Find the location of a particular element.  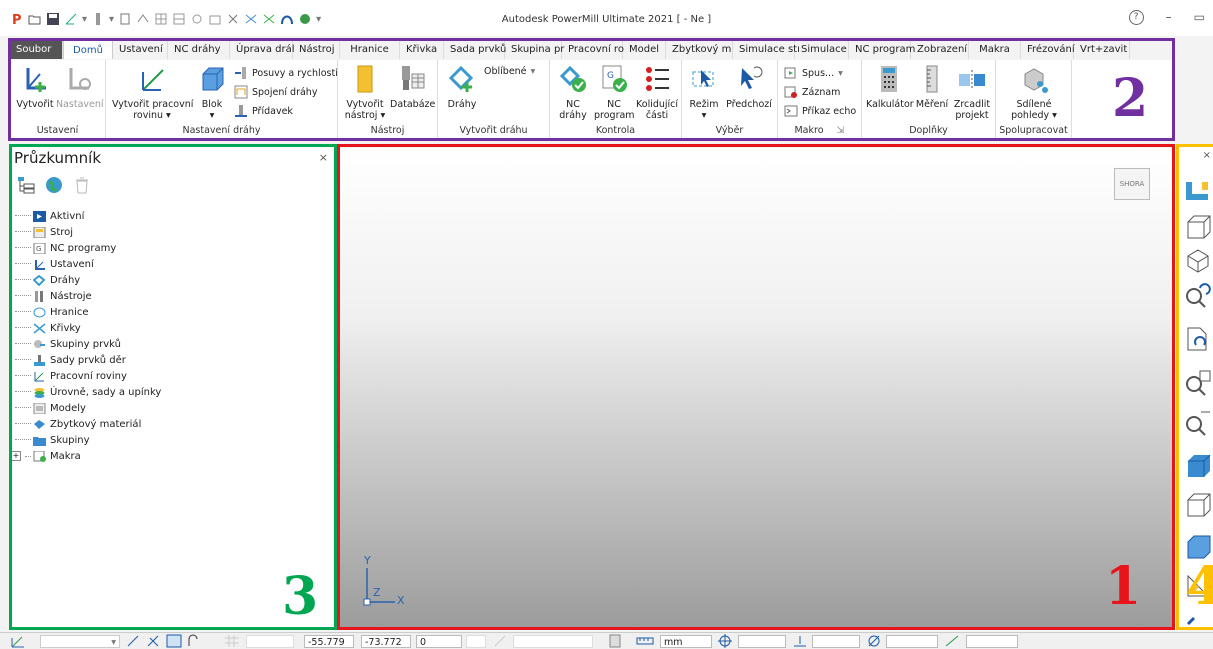

tree-view-icon is located at coordinates (26, 185).